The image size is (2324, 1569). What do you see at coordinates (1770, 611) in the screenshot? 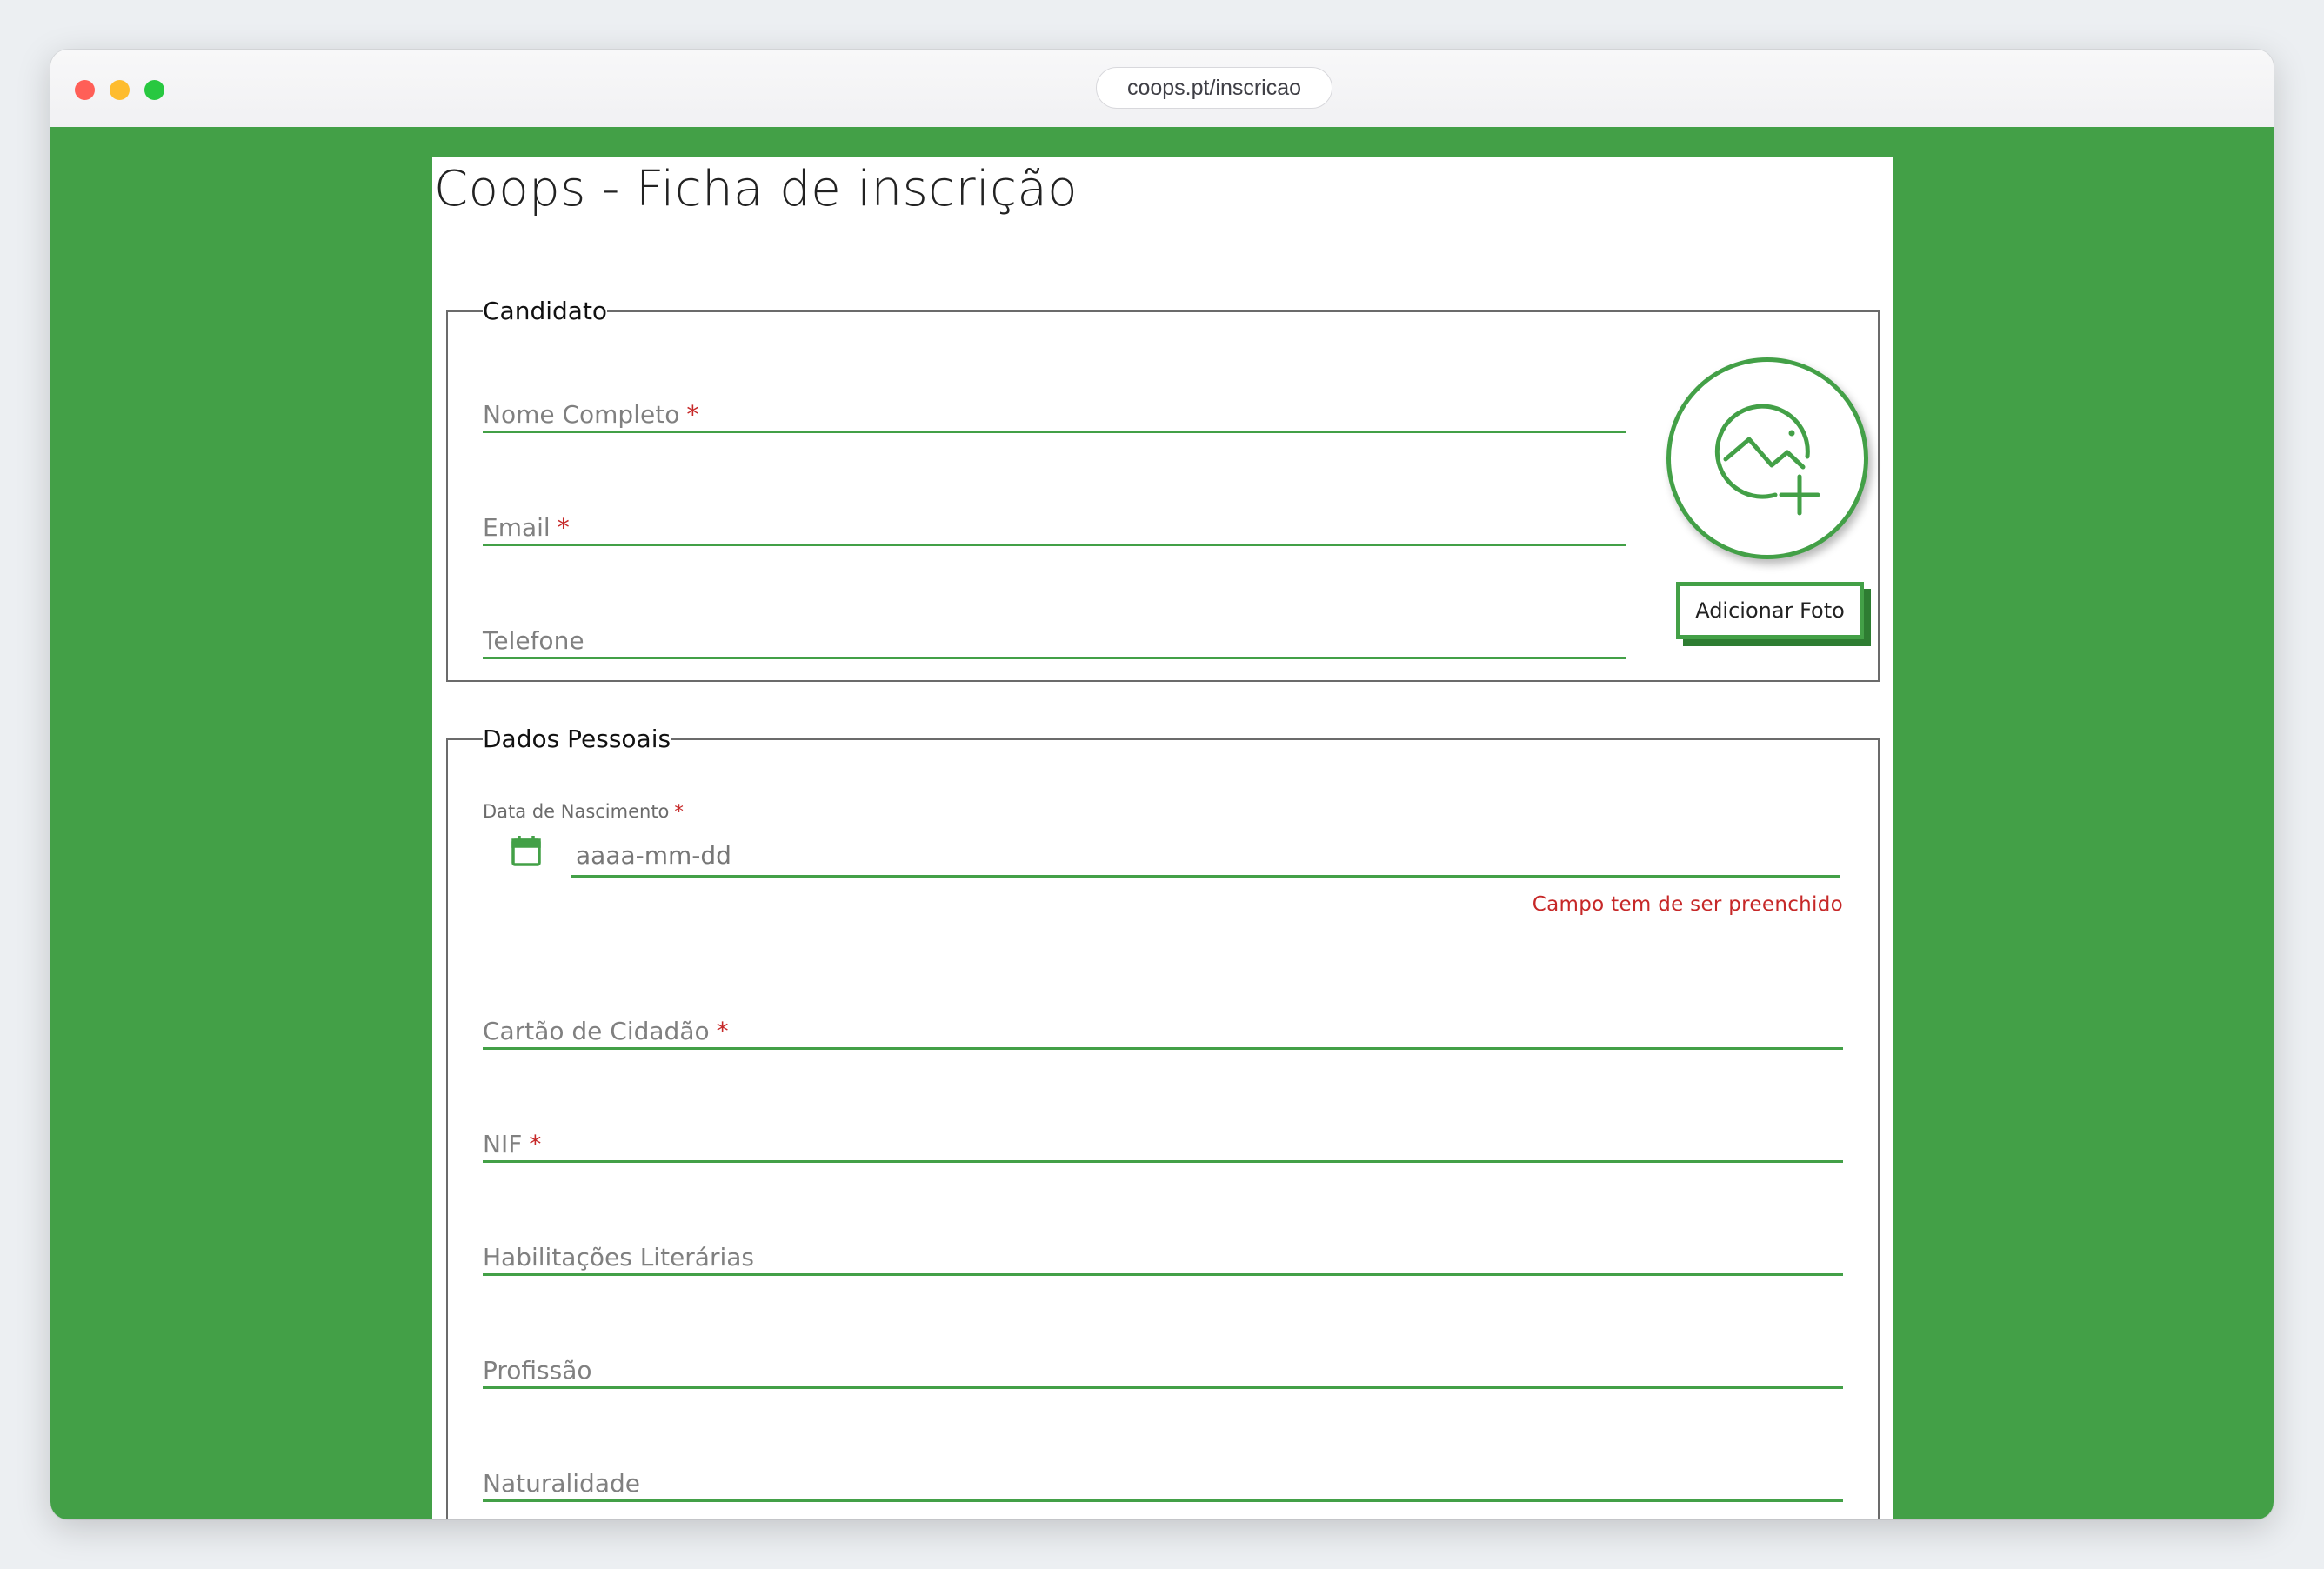
I see `add-photo-button: Adicionar Foto` at bounding box center [1770, 611].